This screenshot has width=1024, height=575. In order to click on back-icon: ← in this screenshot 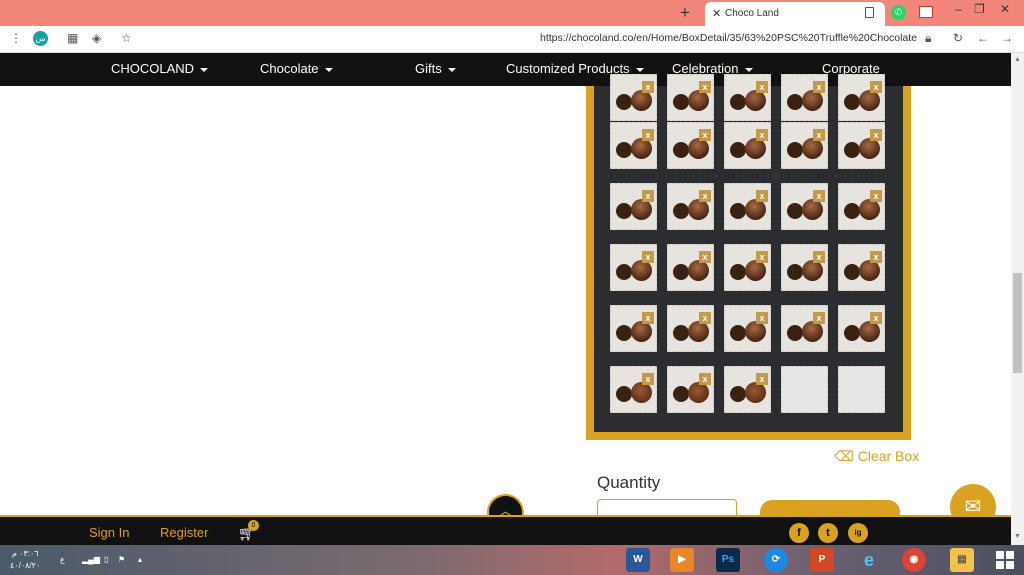, I will do `click(983, 38)`.